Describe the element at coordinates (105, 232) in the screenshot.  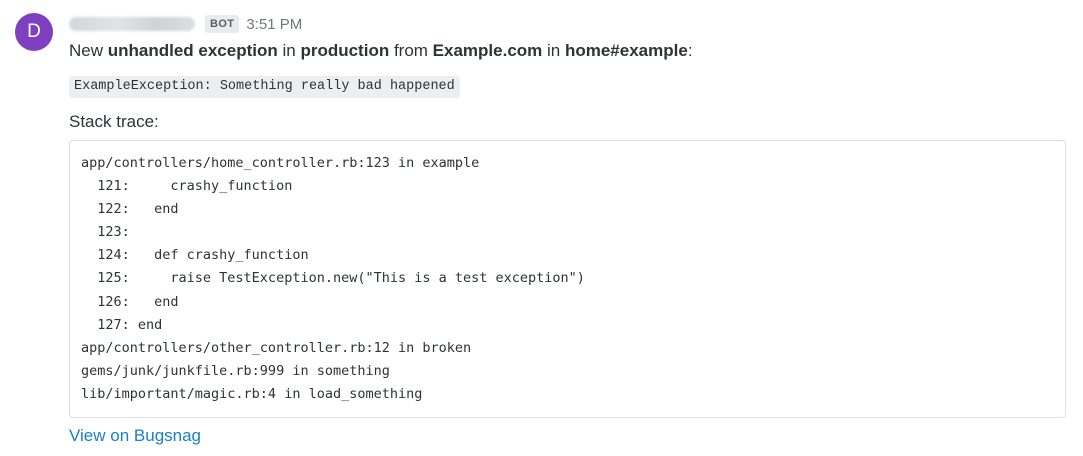
I see `stack-line: 123:` at that location.